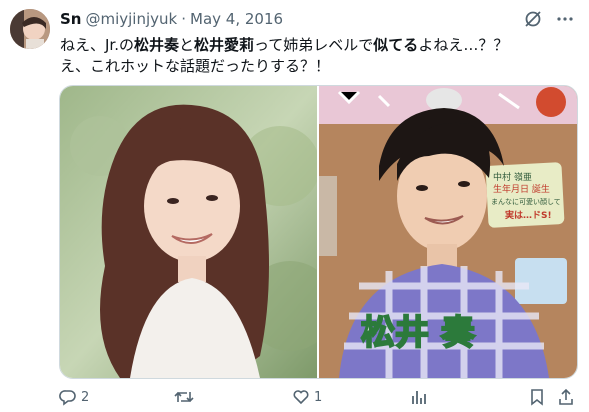  I want to click on action-bar: 2 1, so click(318, 397).